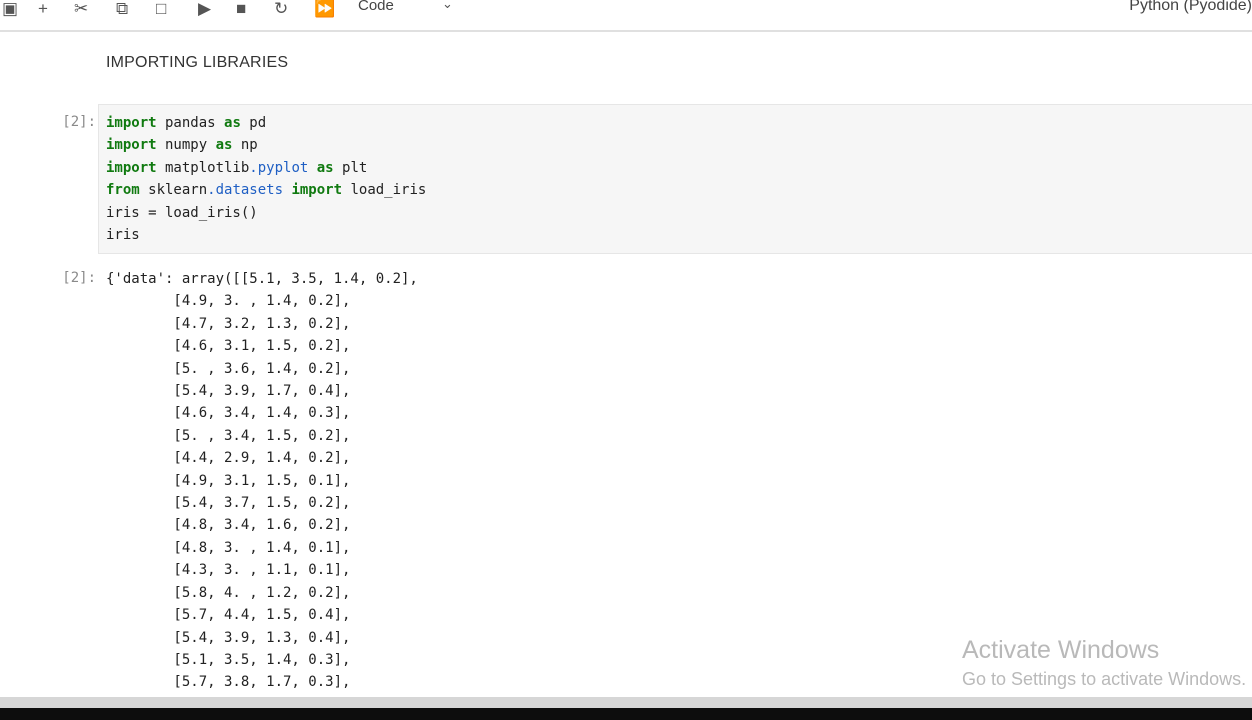  Describe the element at coordinates (241, 10) in the screenshot. I see `stop-icon: ■` at that location.